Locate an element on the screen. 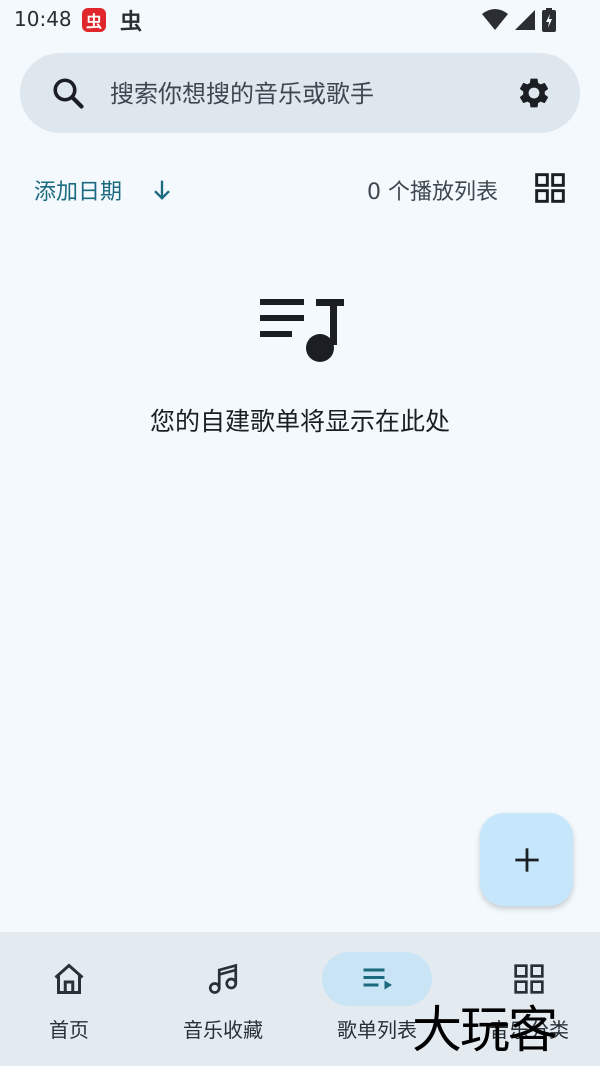 This screenshot has width=600, height=1066. notification-app-glyph: 虫 is located at coordinates (93, 21).